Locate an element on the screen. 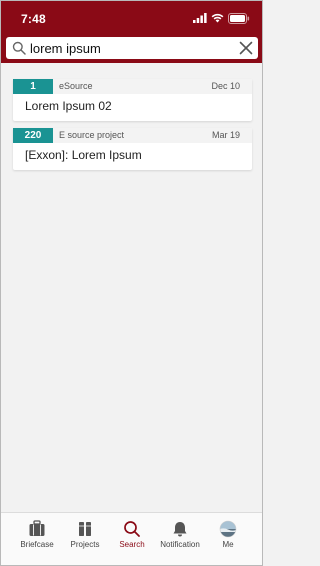 This screenshot has width=320, height=566. header: 7:48 is located at coordinates (131, 32).